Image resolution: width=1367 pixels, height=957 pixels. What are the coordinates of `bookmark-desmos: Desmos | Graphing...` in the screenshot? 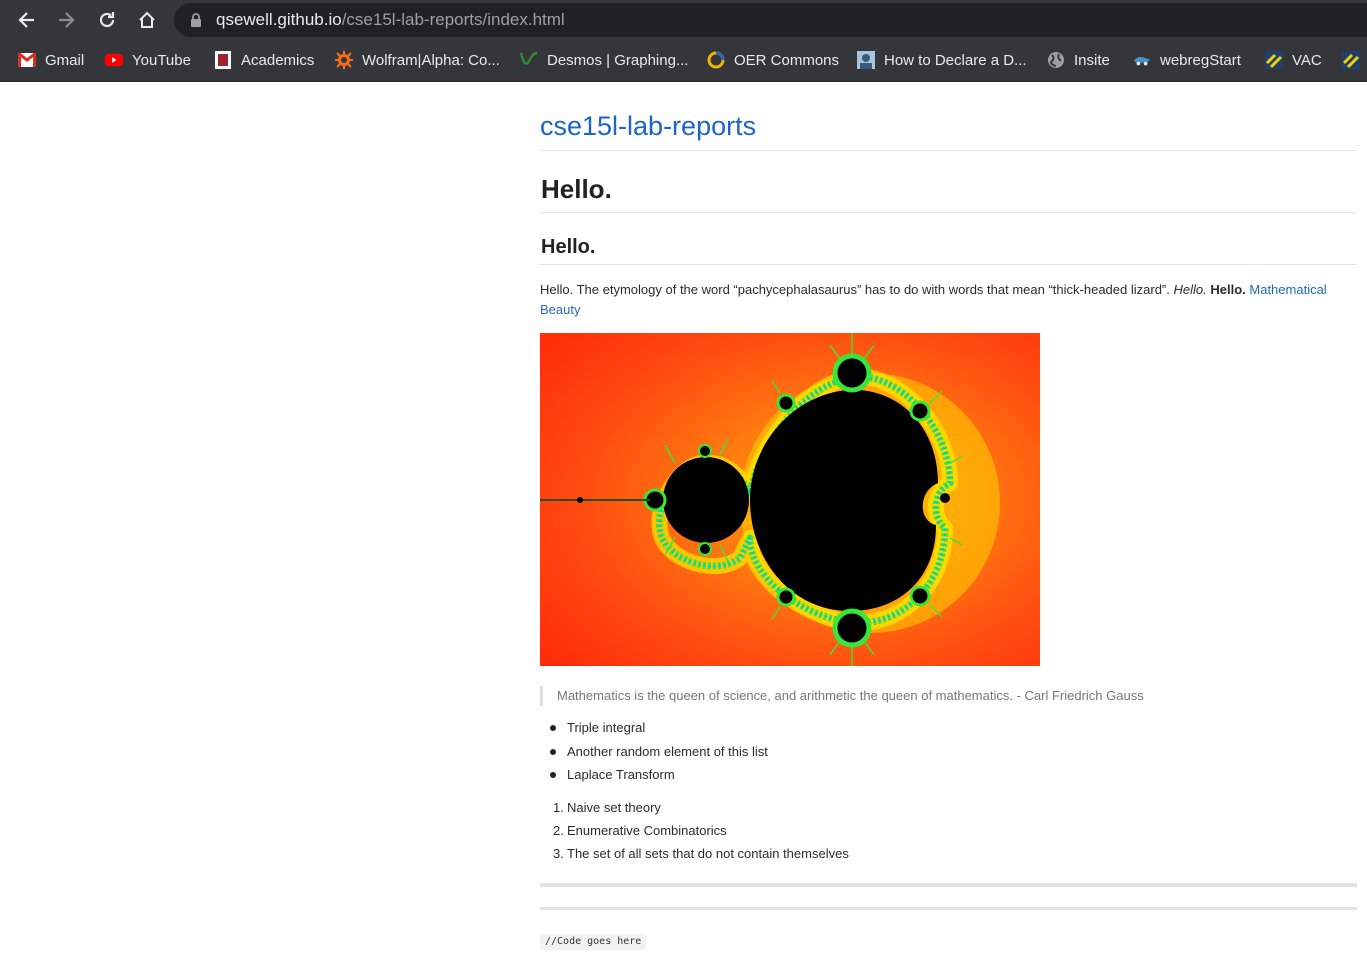 It's located at (604, 60).